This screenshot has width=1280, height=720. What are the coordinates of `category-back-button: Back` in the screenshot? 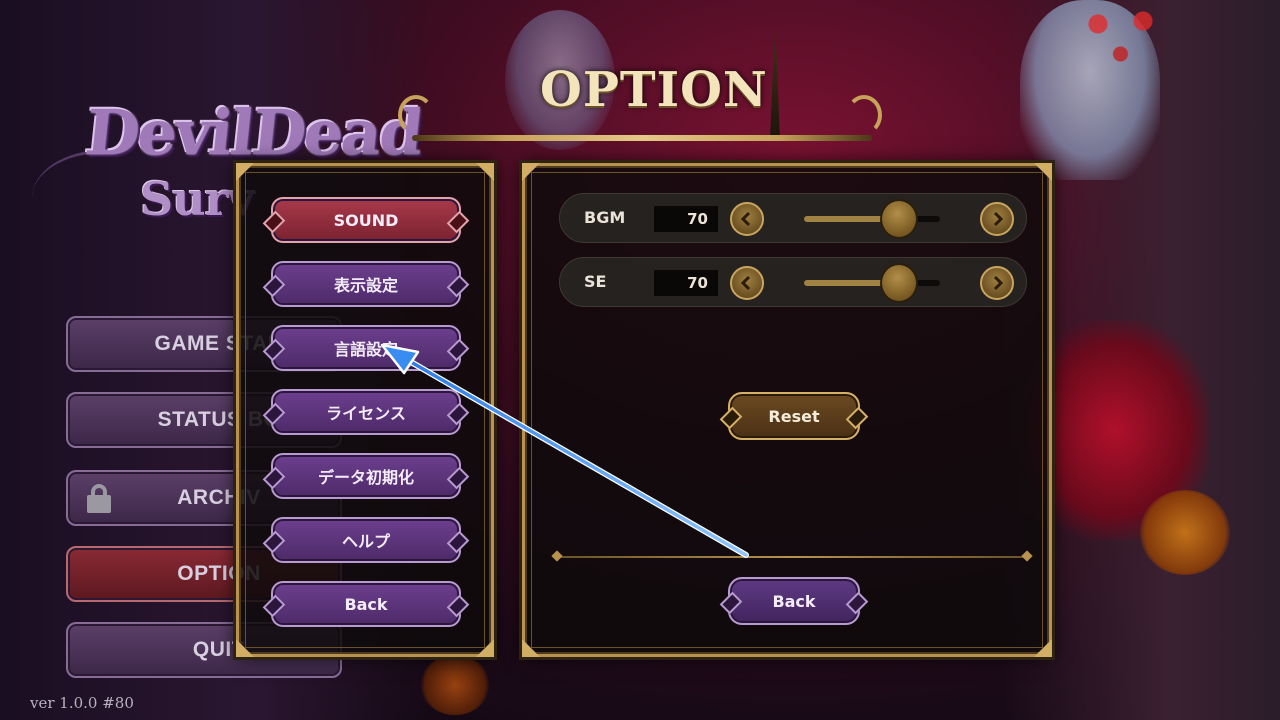 It's located at (366, 604).